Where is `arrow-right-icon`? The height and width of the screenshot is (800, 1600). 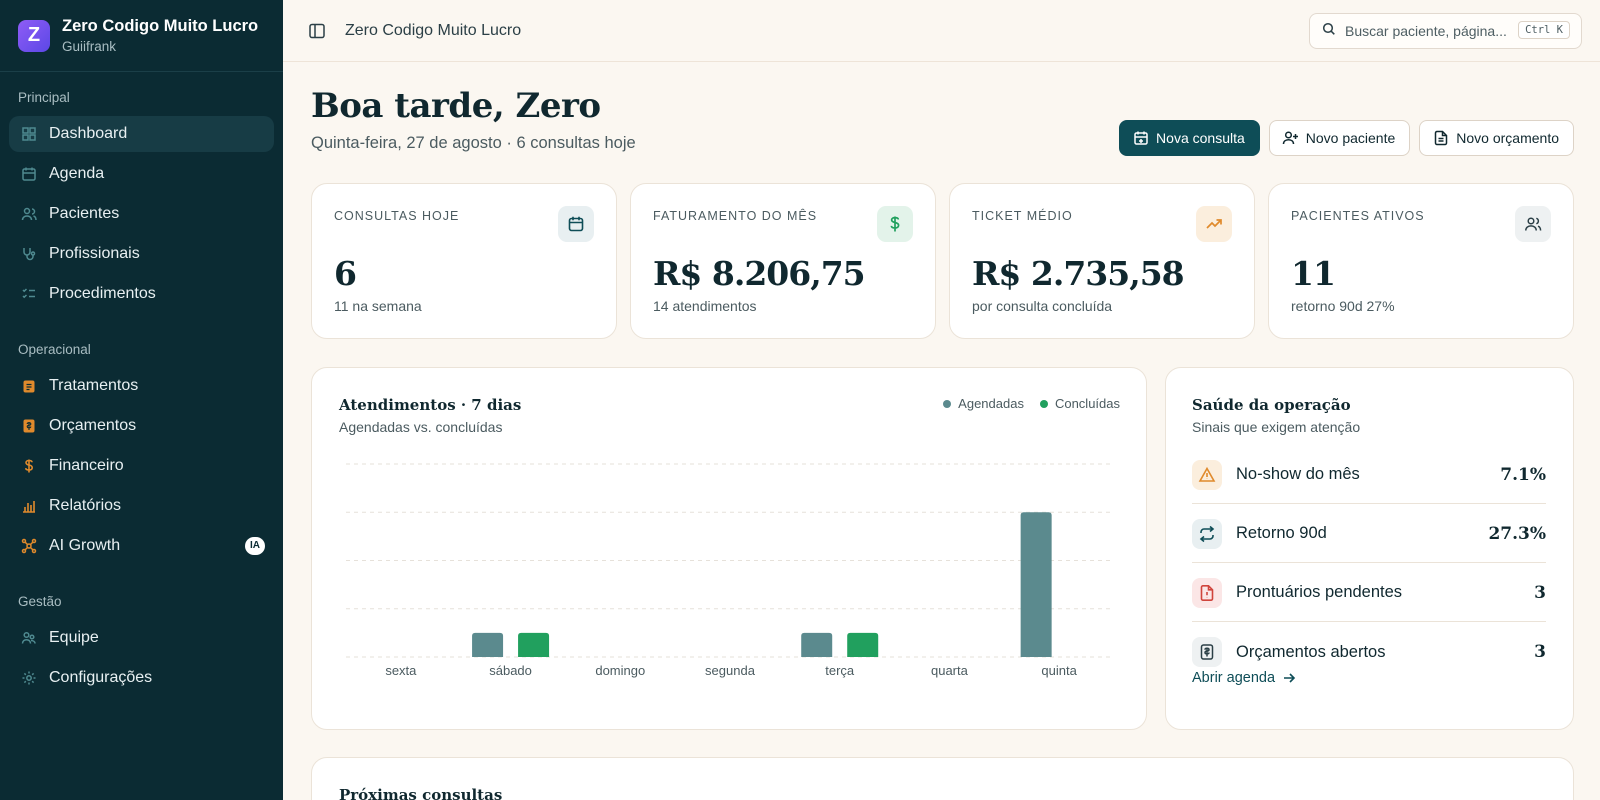 arrow-right-icon is located at coordinates (1289, 678).